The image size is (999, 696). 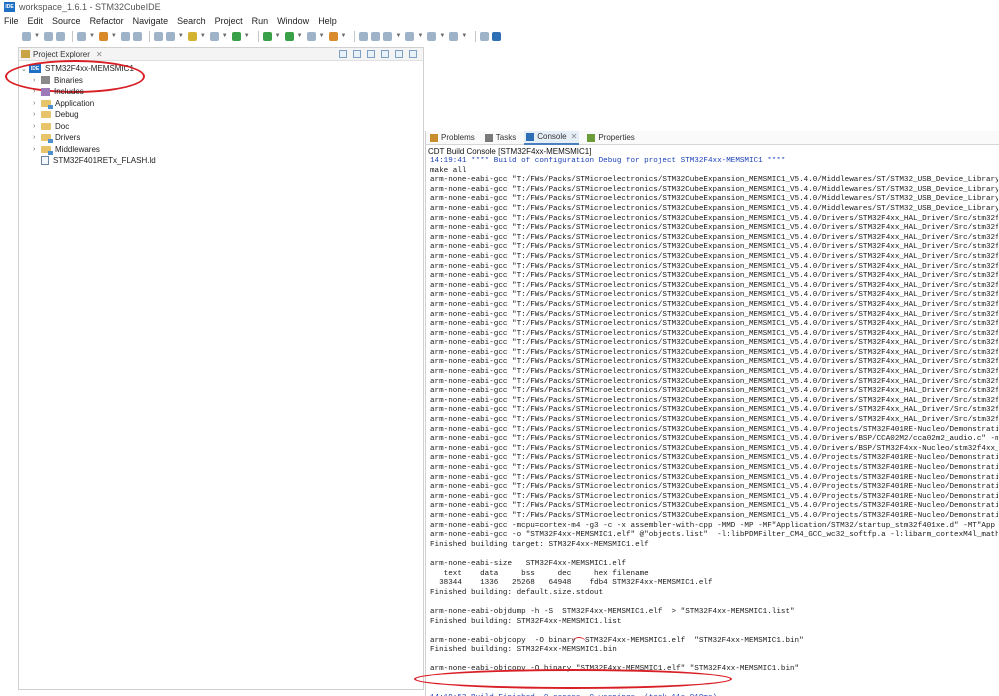 I want to click on tree-item-linker-file: STM32F401RETx_FLASH.ld, so click(x=221, y=161).